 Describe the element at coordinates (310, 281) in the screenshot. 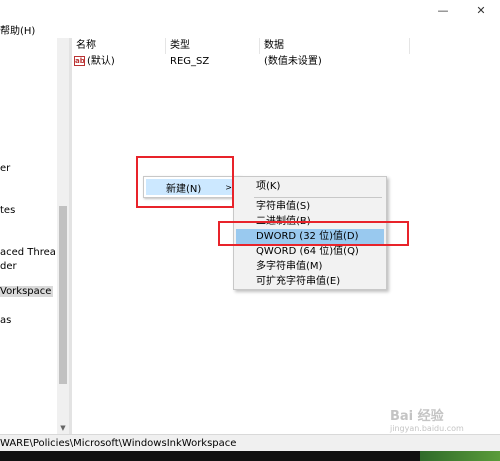

I see `menu-item-expand-string-value: 可扩充字符串值(E)` at that location.